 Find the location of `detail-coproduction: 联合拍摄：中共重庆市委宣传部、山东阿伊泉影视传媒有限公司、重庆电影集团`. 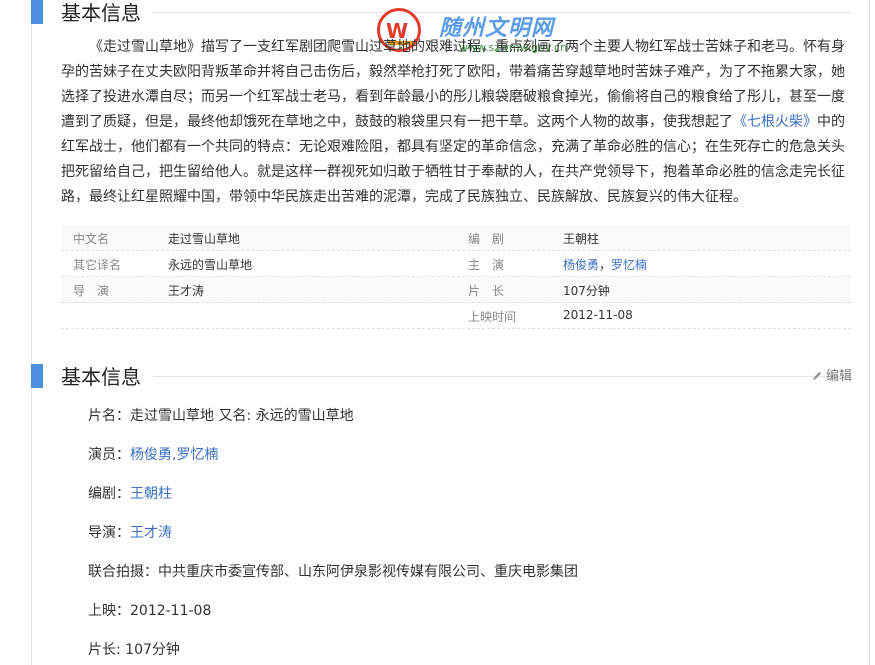

detail-coproduction: 联合拍摄：中共重庆市委宣传部、山东阿伊泉影视传媒有限公司、重庆电影集团 is located at coordinates (333, 572).